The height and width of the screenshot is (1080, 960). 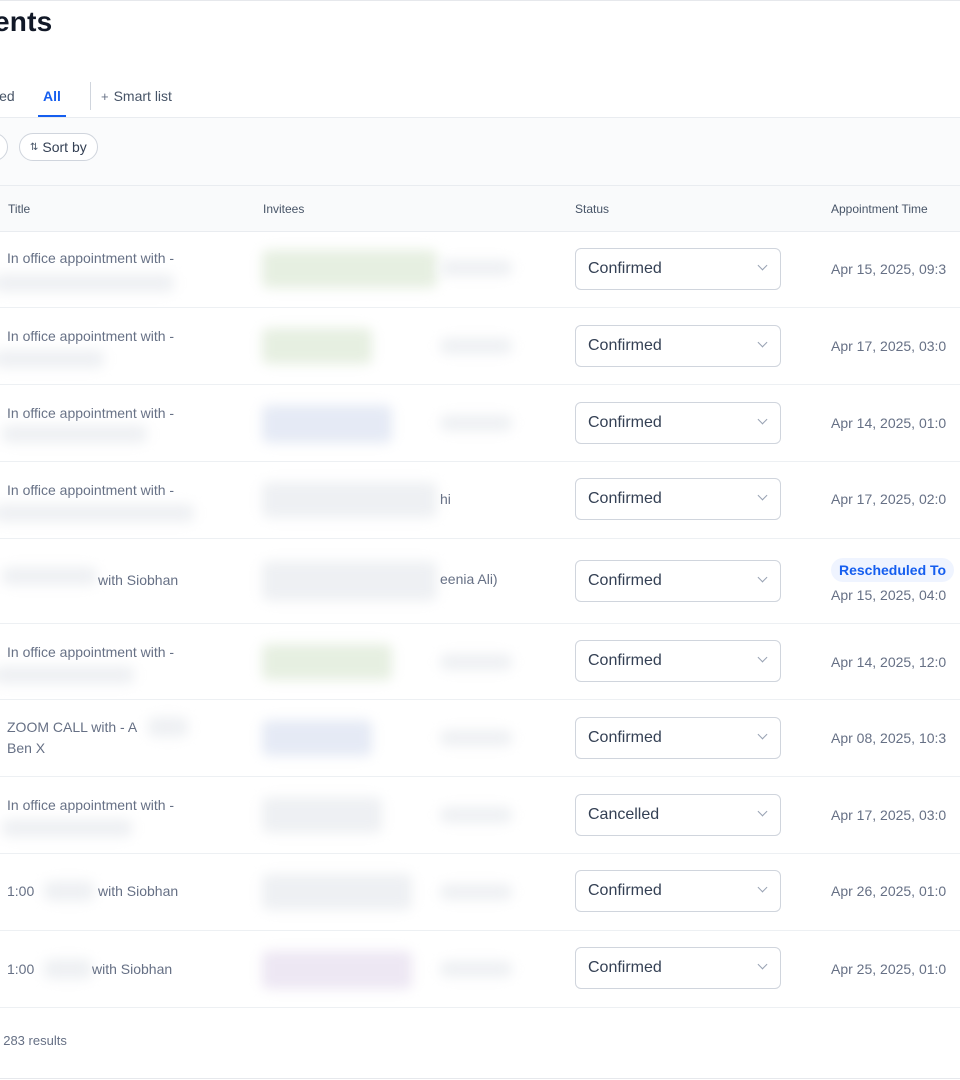 I want to click on smart-list-label: Smart list, so click(x=142, y=96).